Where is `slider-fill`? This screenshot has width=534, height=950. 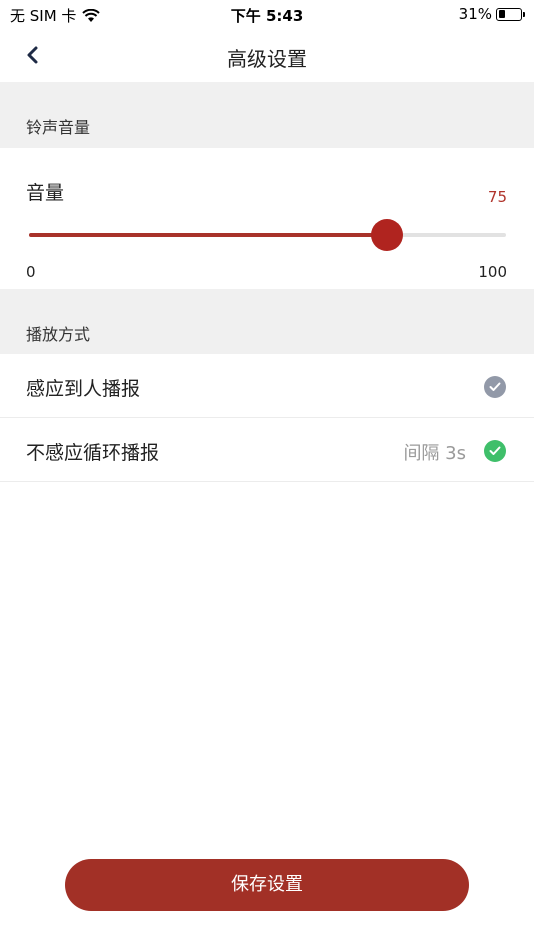 slider-fill is located at coordinates (208, 235).